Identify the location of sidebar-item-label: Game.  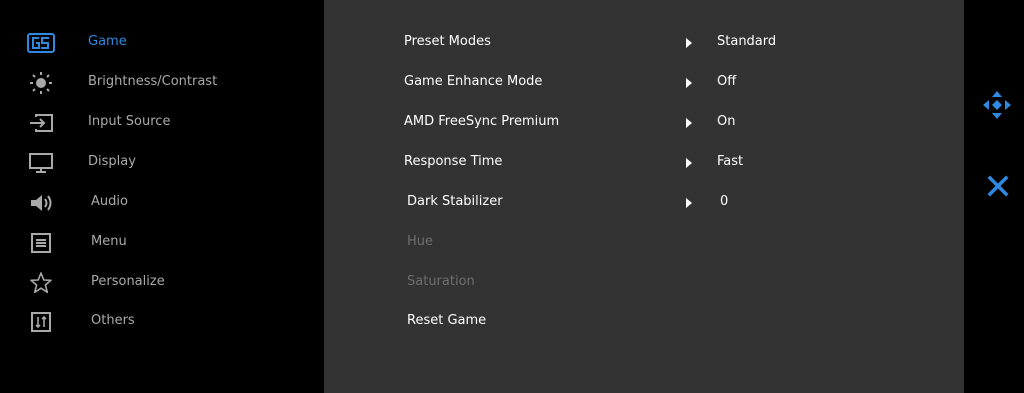
(107, 41).